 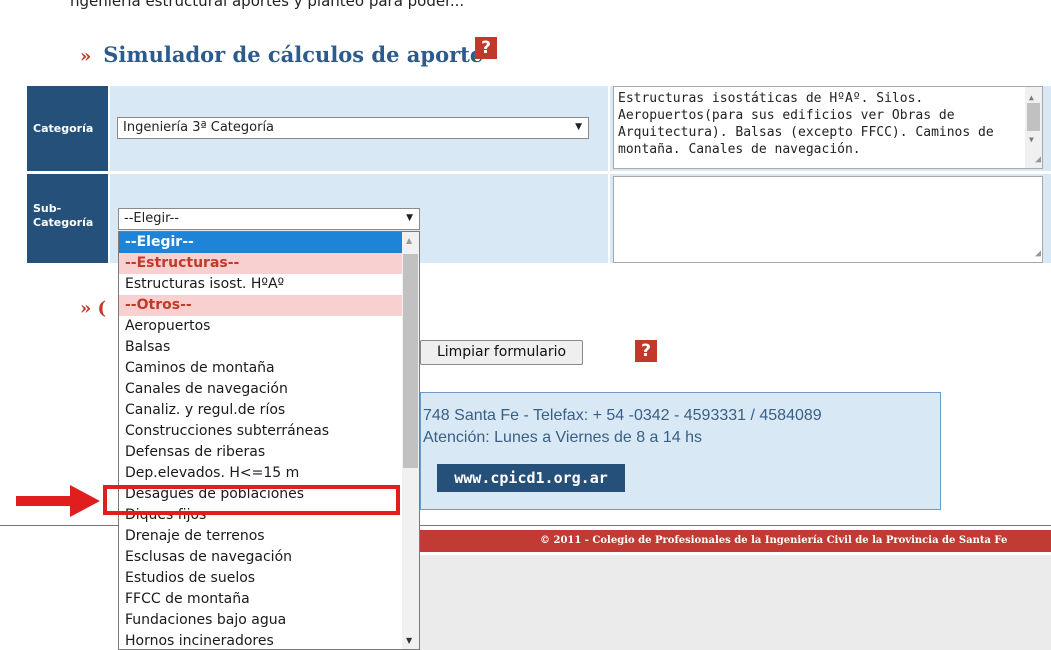 I want to click on annotation-highlight-box, so click(x=251, y=500).